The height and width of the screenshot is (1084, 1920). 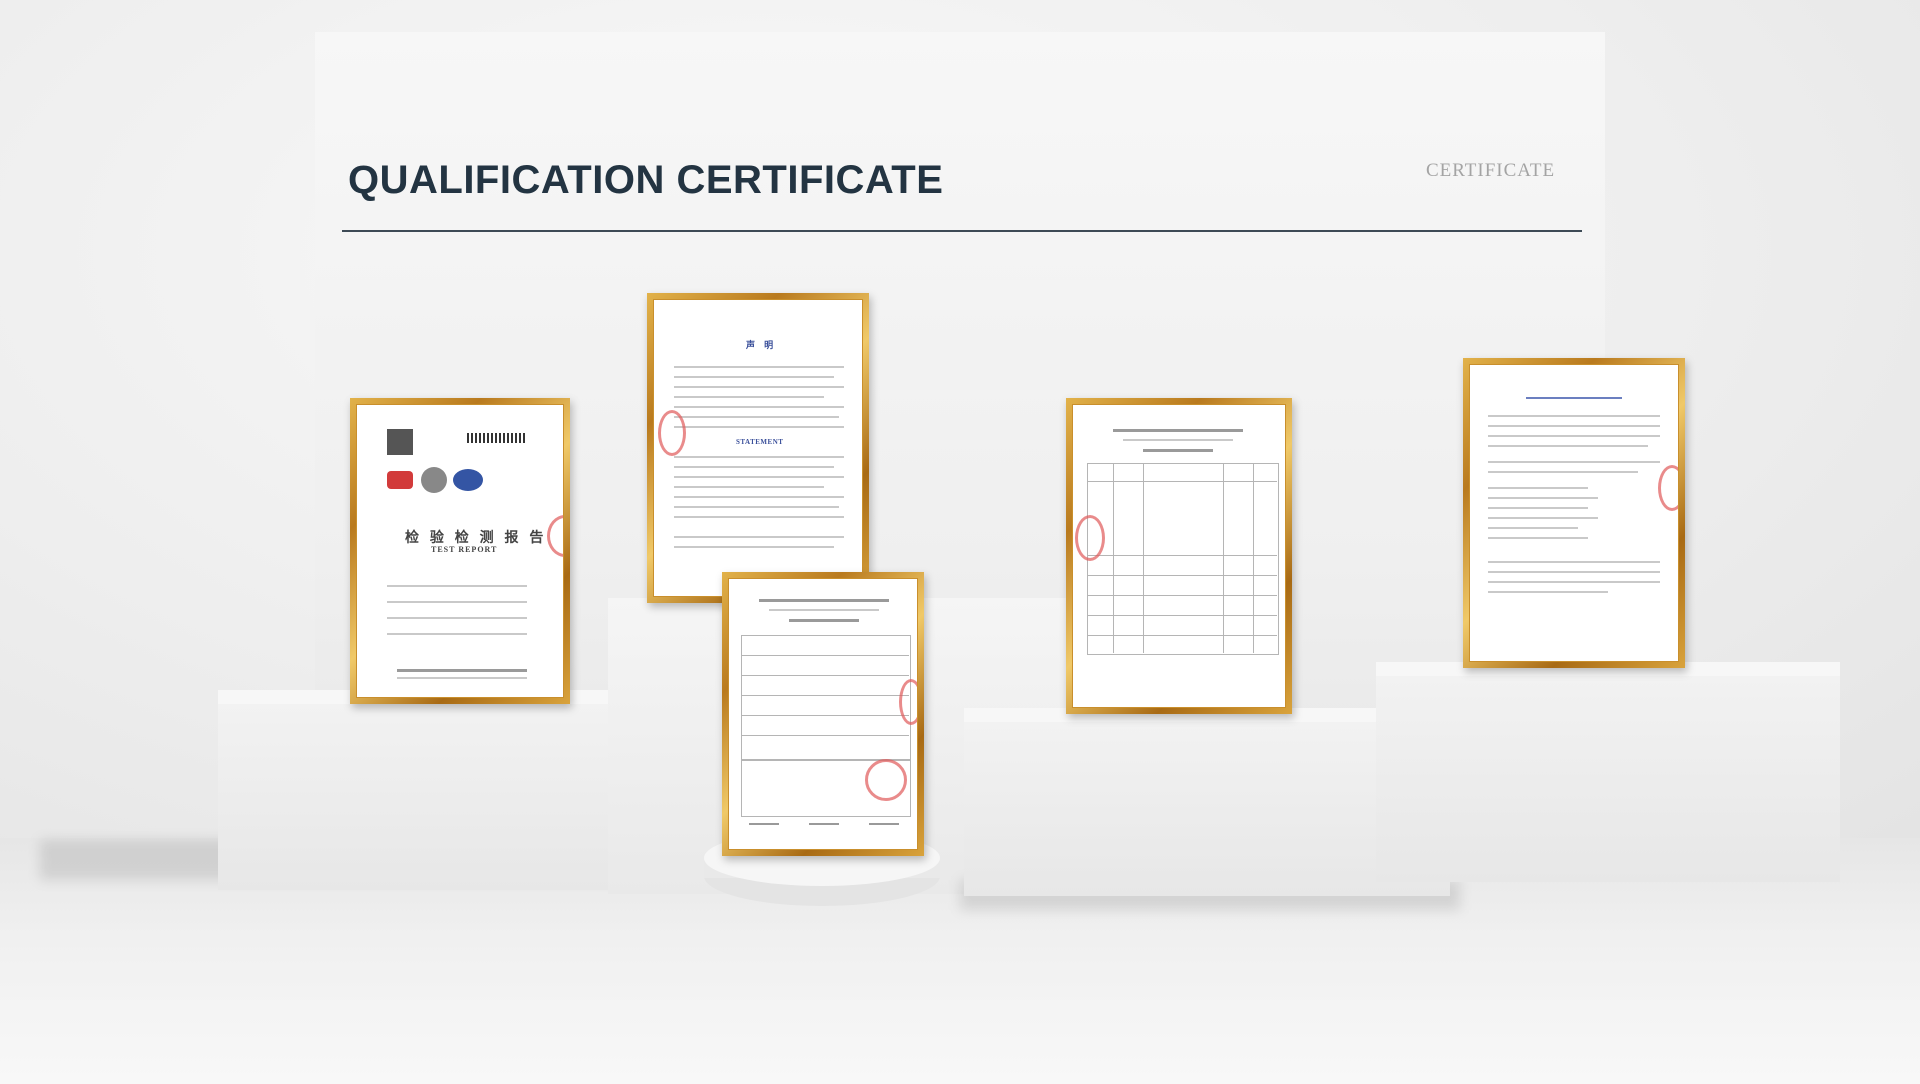 I want to click on certificate-page: 声 明 STATEMENT, so click(x=758, y=448).